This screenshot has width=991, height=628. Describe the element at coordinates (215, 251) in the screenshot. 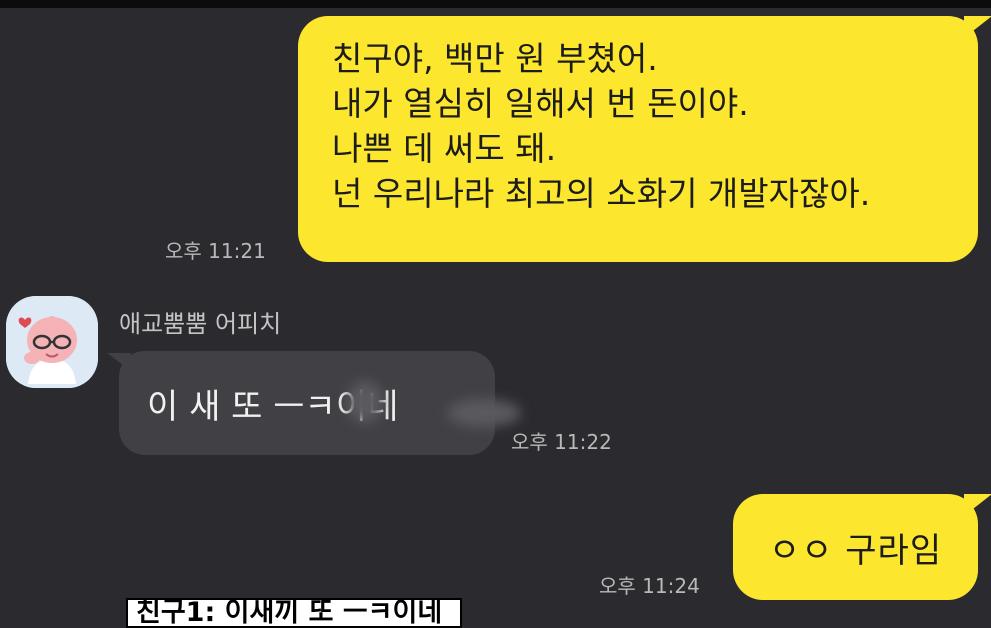

I see `message-timestamp: 오후 11:21` at that location.